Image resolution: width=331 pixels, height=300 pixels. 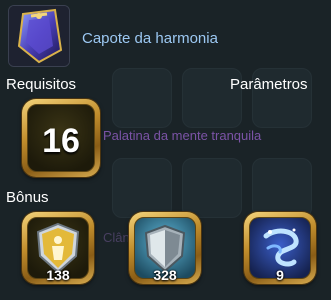 I want to click on bonus-tile-evasion: 9, so click(x=280, y=248).